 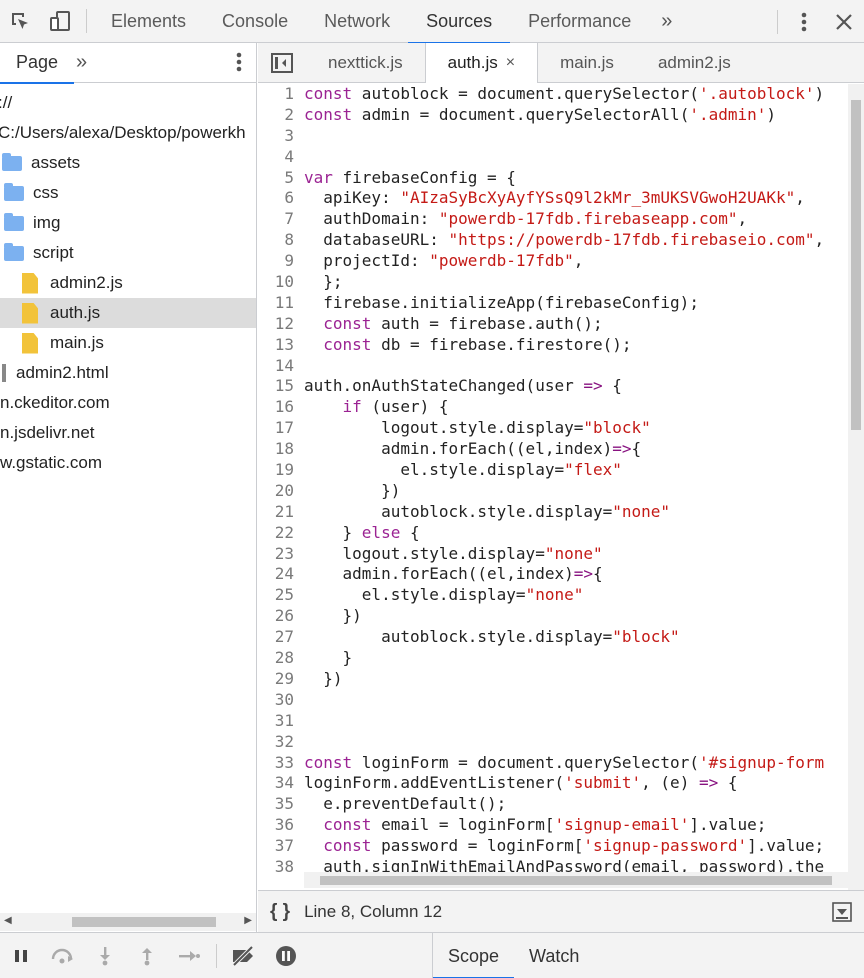 What do you see at coordinates (20, 21) in the screenshot?
I see `inspect-element-icon` at bounding box center [20, 21].